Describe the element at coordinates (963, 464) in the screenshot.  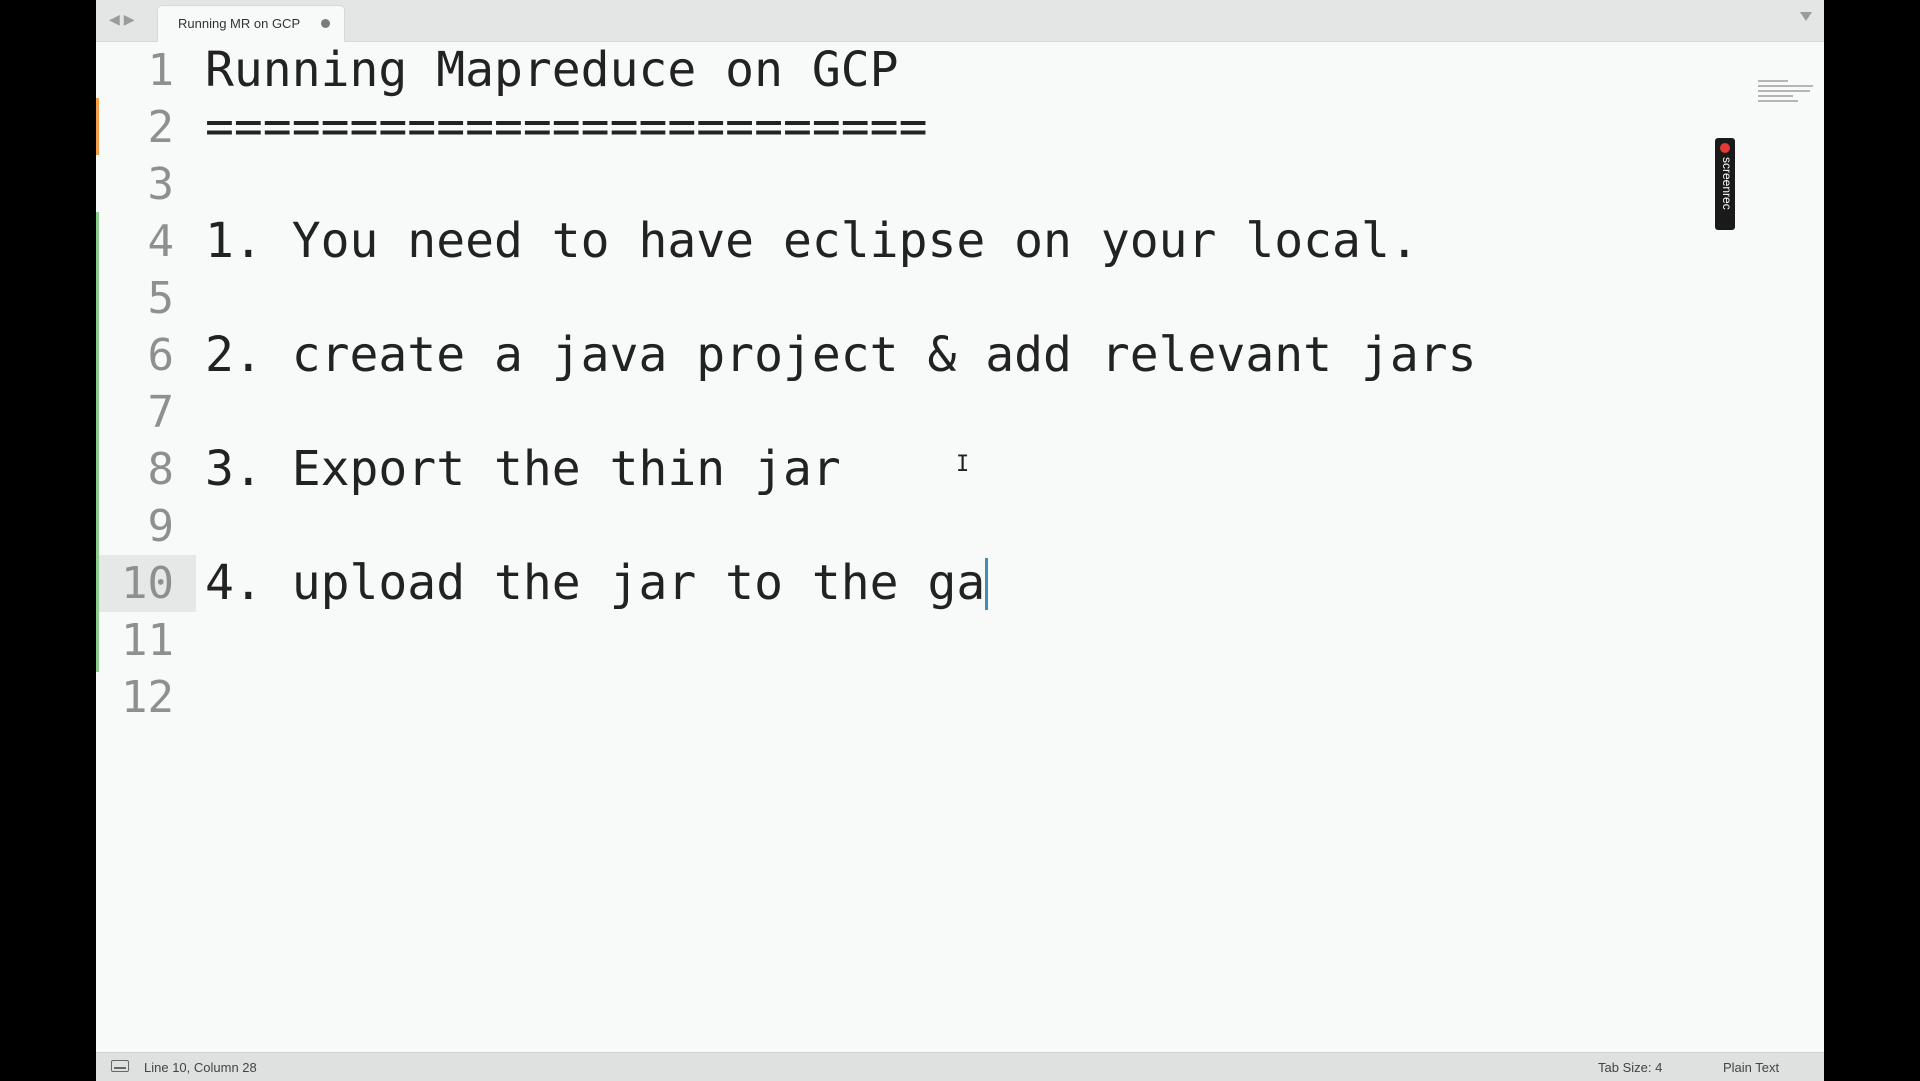
I see `i-beam-cursor-icon: I` at that location.